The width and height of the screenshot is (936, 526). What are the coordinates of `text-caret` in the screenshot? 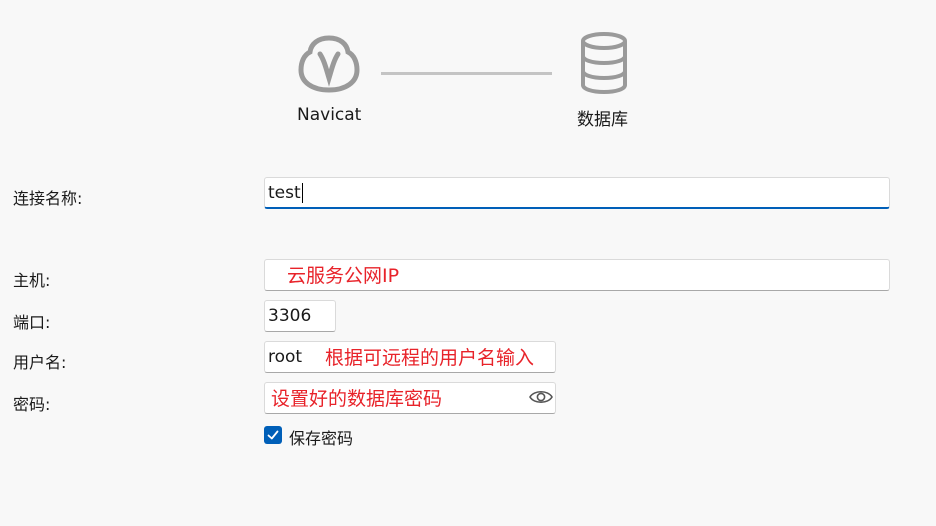 It's located at (302, 192).